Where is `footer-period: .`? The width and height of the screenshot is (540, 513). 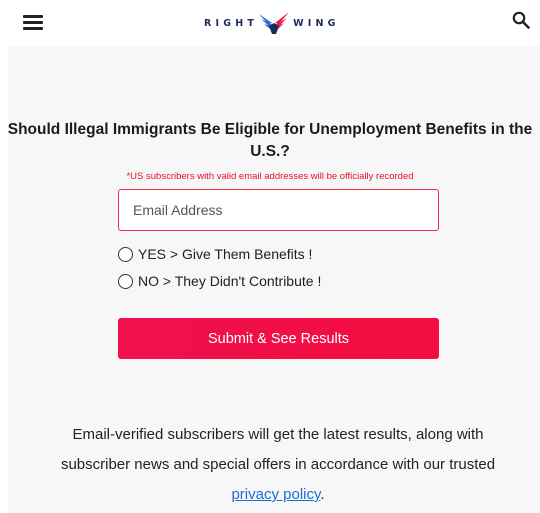 footer-period: . is located at coordinates (322, 494).